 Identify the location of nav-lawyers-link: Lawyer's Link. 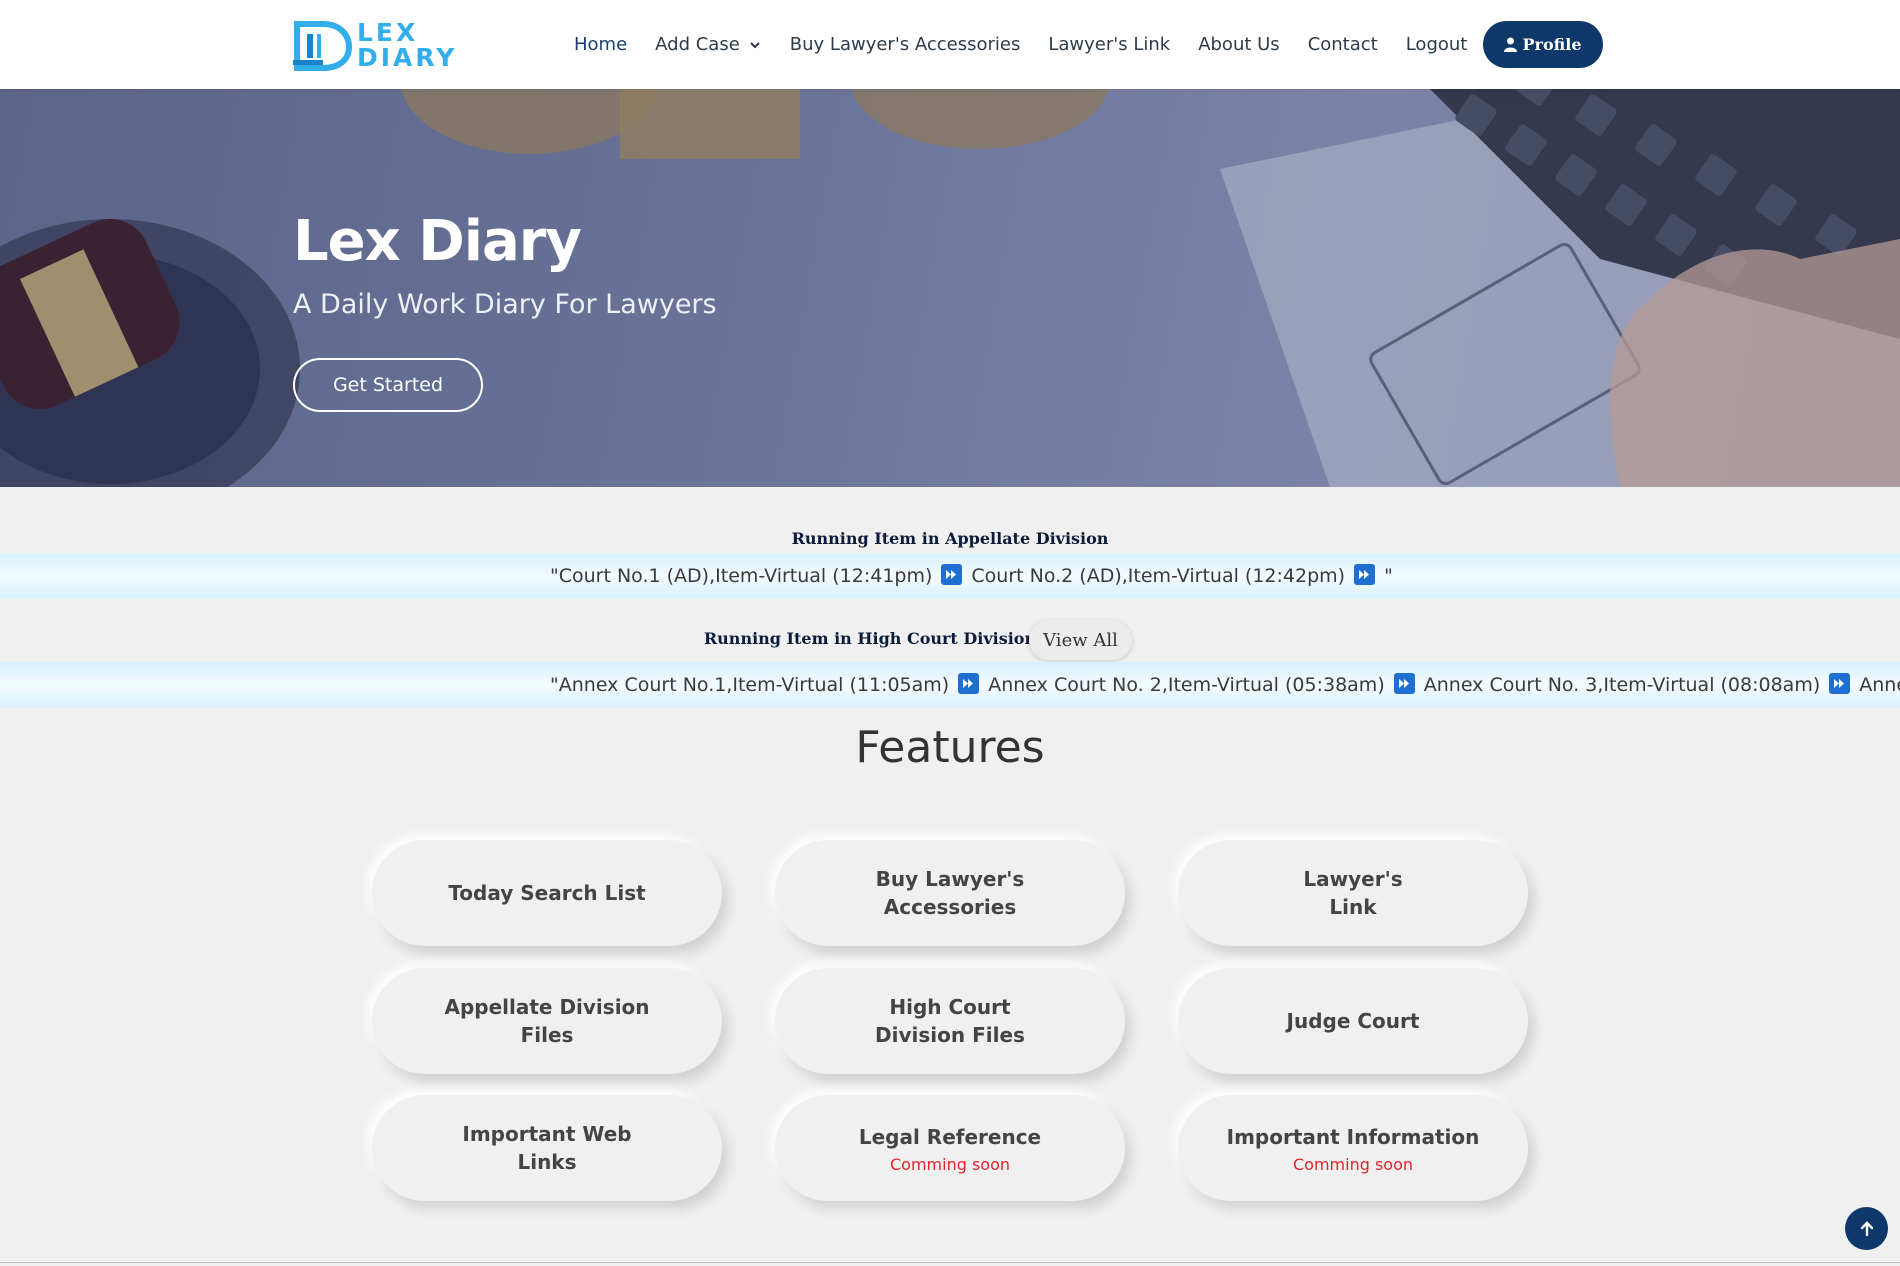
(1109, 44).